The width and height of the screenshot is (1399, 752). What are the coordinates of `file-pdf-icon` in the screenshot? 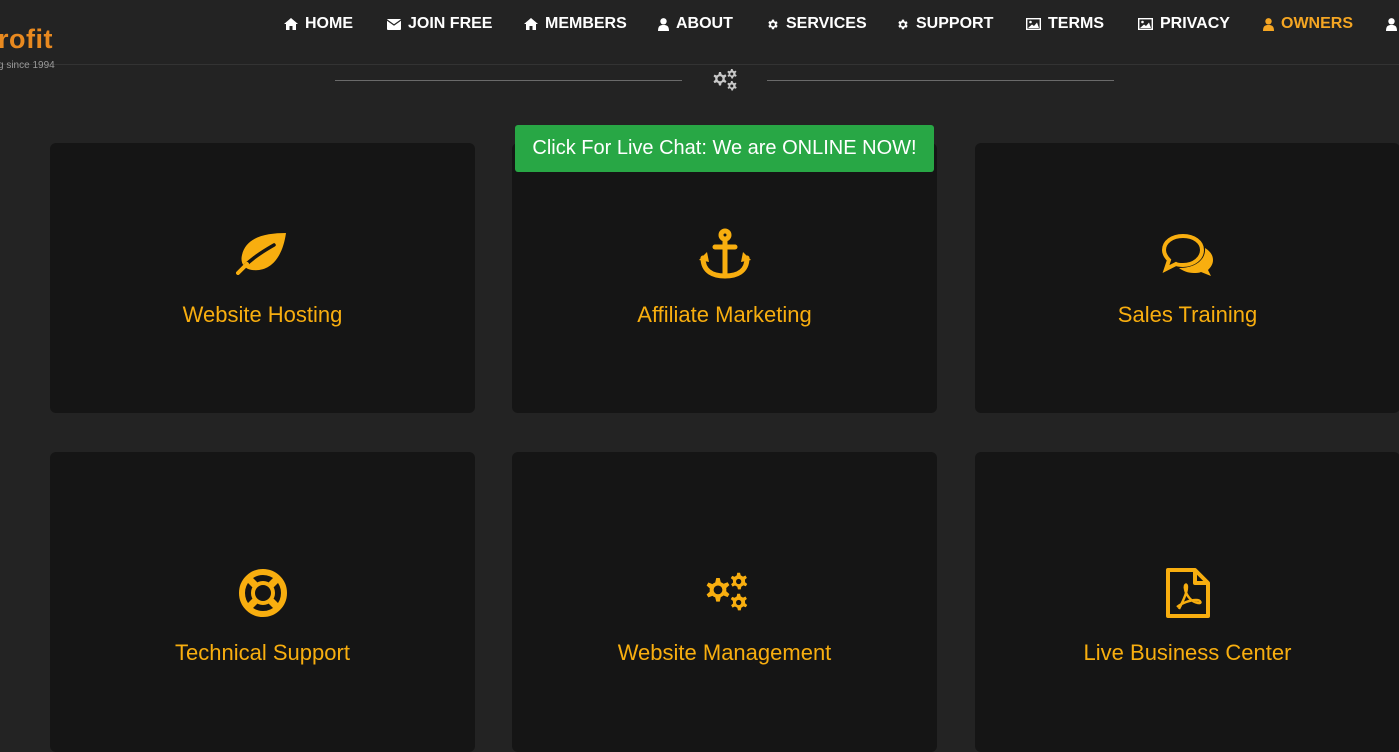 It's located at (1187, 593).